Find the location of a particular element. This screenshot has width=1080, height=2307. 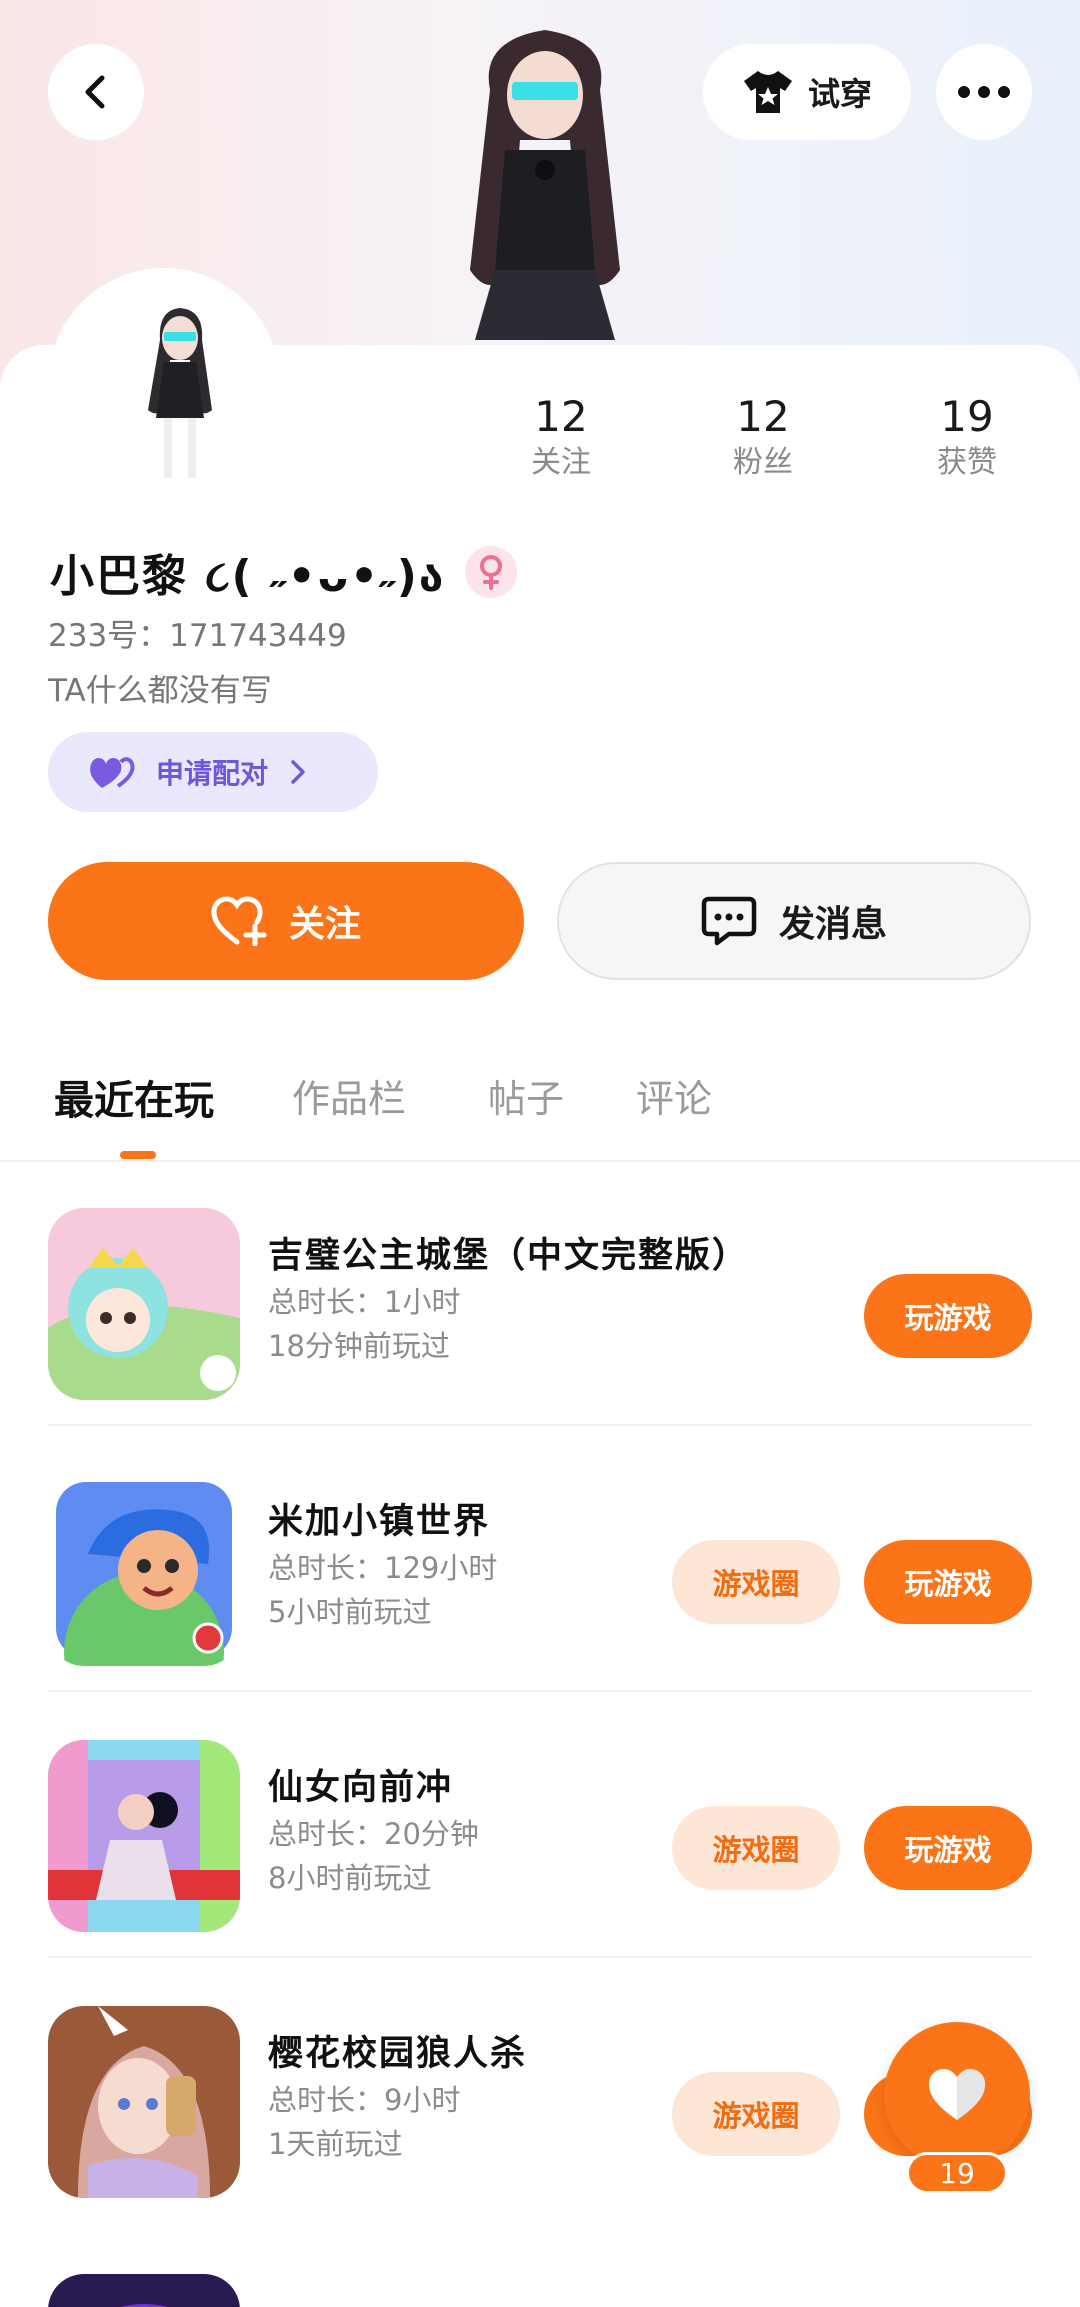

stat-fans: 12 粉丝 is located at coordinates (763, 438).